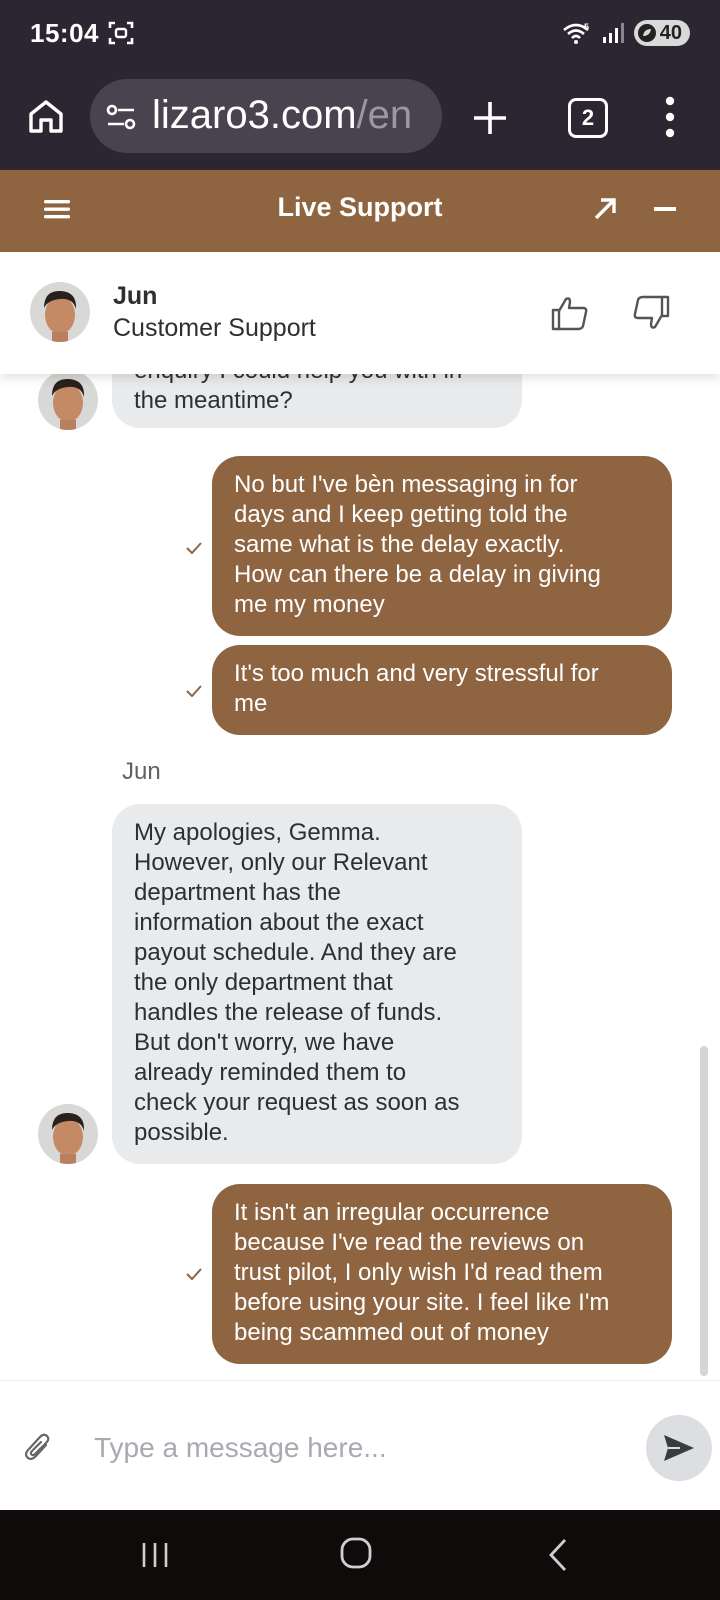 The width and height of the screenshot is (720, 1600). I want to click on url-domain: lizaro3.com, so click(254, 115).